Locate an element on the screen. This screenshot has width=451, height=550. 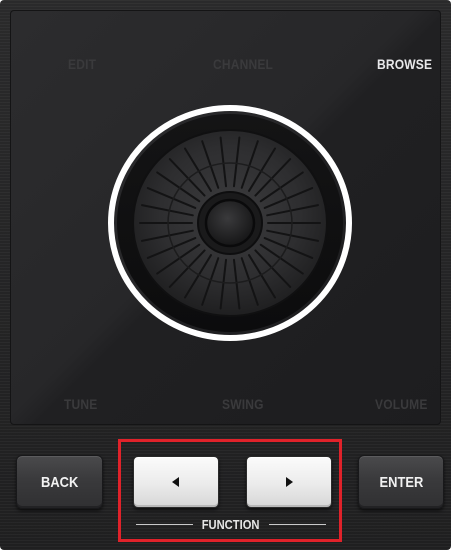
enter-button: ENTER is located at coordinates (401, 482).